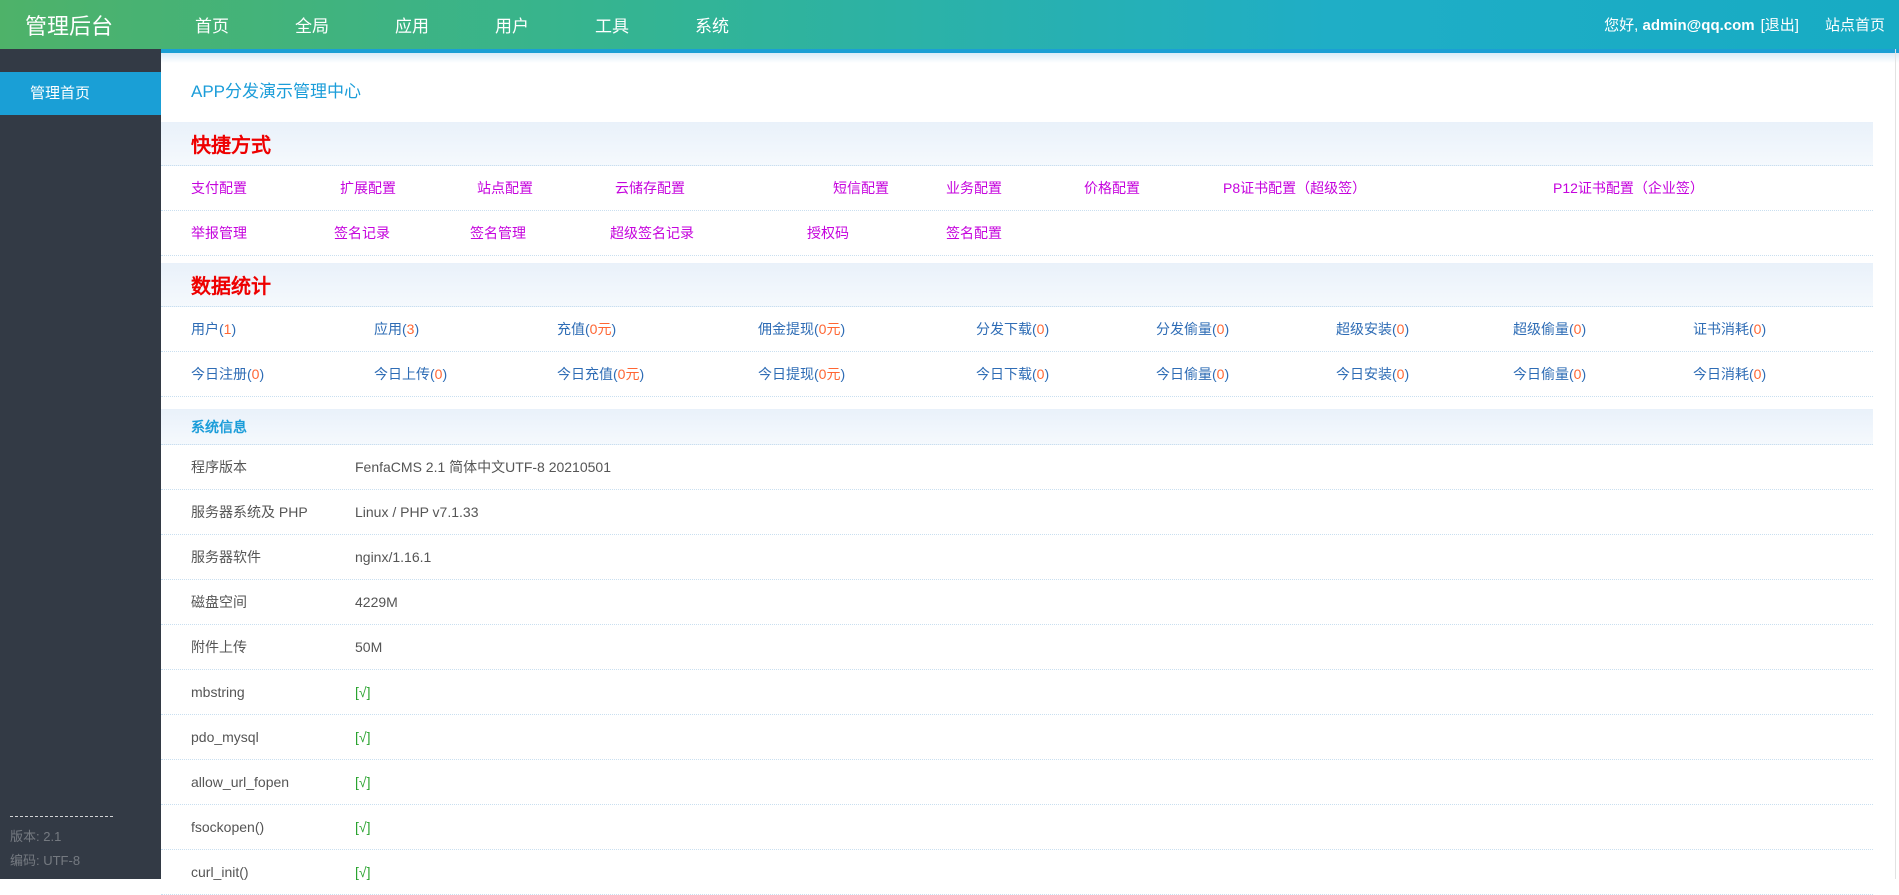 The height and width of the screenshot is (895, 1899). Describe the element at coordinates (312, 24) in the screenshot. I see `top-nav-item: 全局` at that location.